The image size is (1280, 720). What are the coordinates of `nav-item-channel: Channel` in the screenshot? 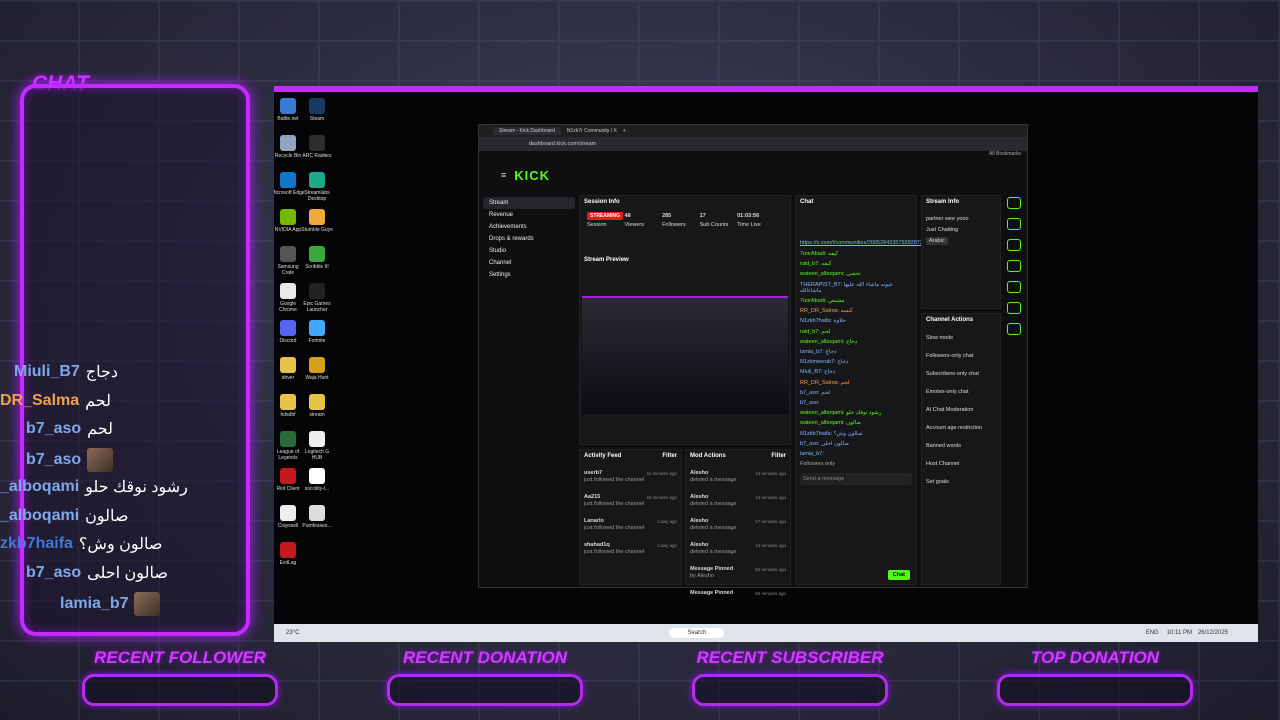 It's located at (529, 263).